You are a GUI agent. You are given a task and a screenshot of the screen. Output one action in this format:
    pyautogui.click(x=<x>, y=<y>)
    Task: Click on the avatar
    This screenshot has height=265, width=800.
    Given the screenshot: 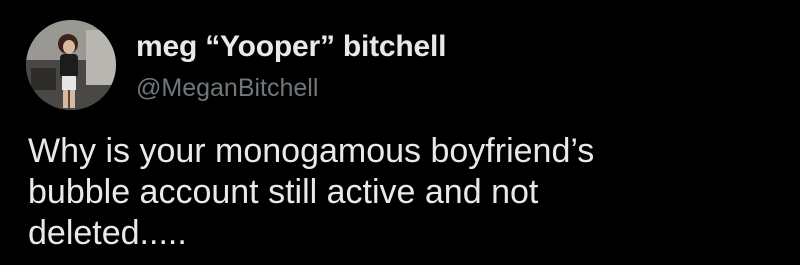 What is the action you would take?
    pyautogui.click(x=71, y=65)
    